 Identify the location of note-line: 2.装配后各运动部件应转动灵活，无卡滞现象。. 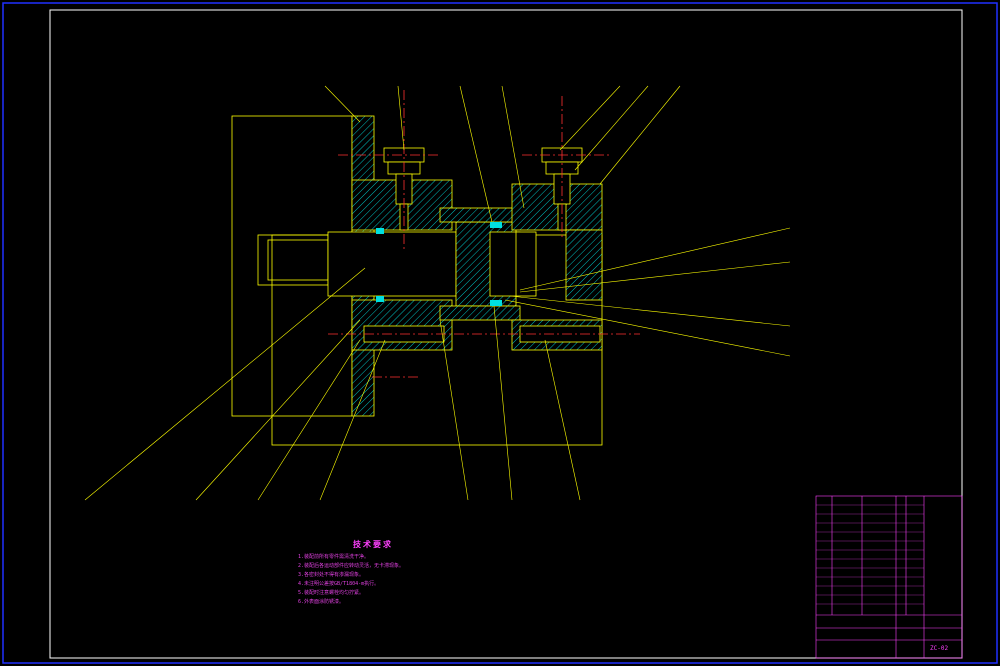
(351, 566).